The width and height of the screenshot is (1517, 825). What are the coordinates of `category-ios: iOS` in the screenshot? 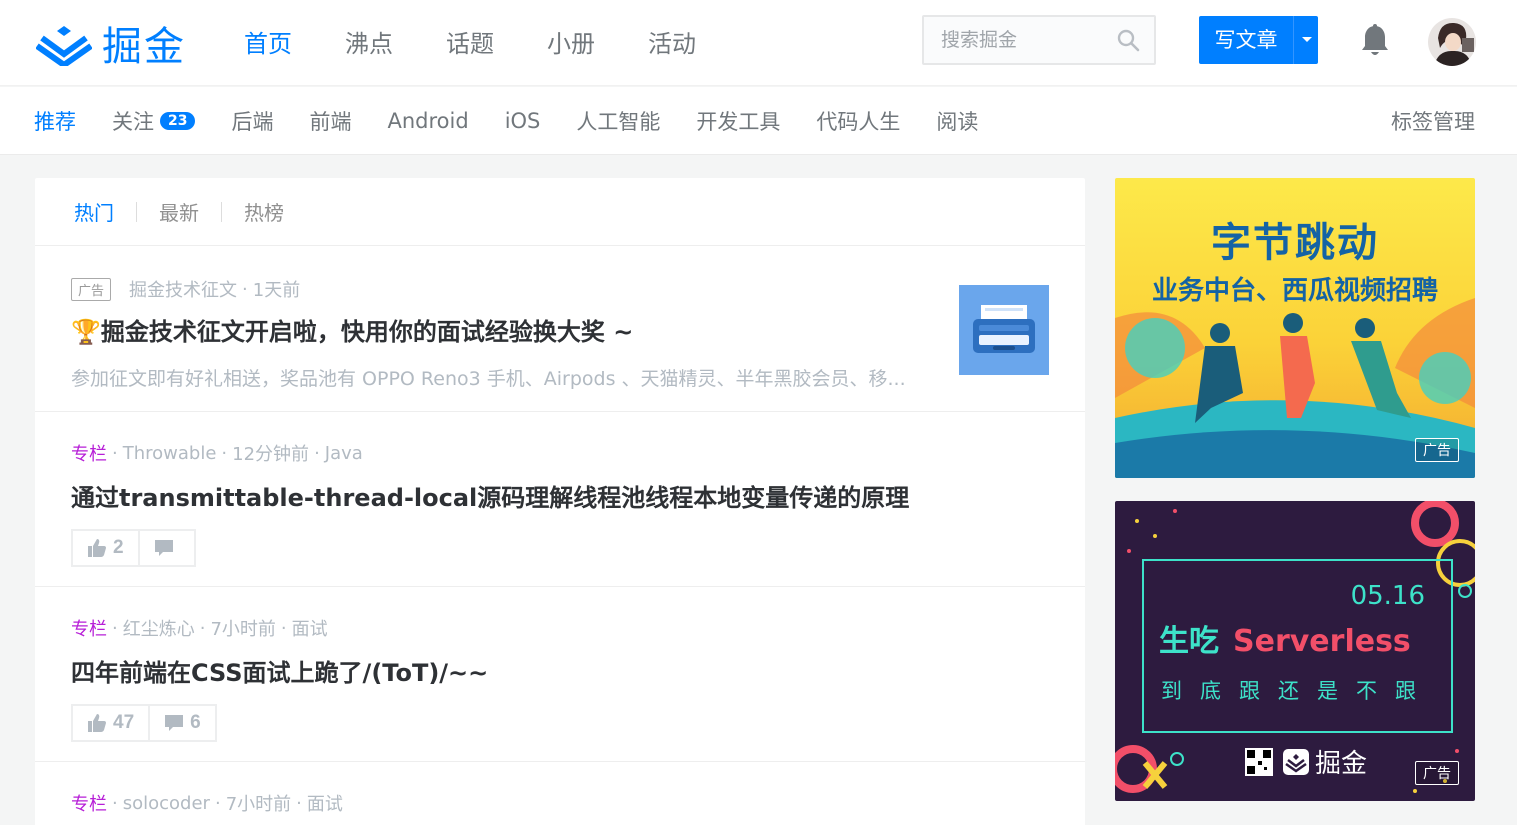 It's located at (523, 121).